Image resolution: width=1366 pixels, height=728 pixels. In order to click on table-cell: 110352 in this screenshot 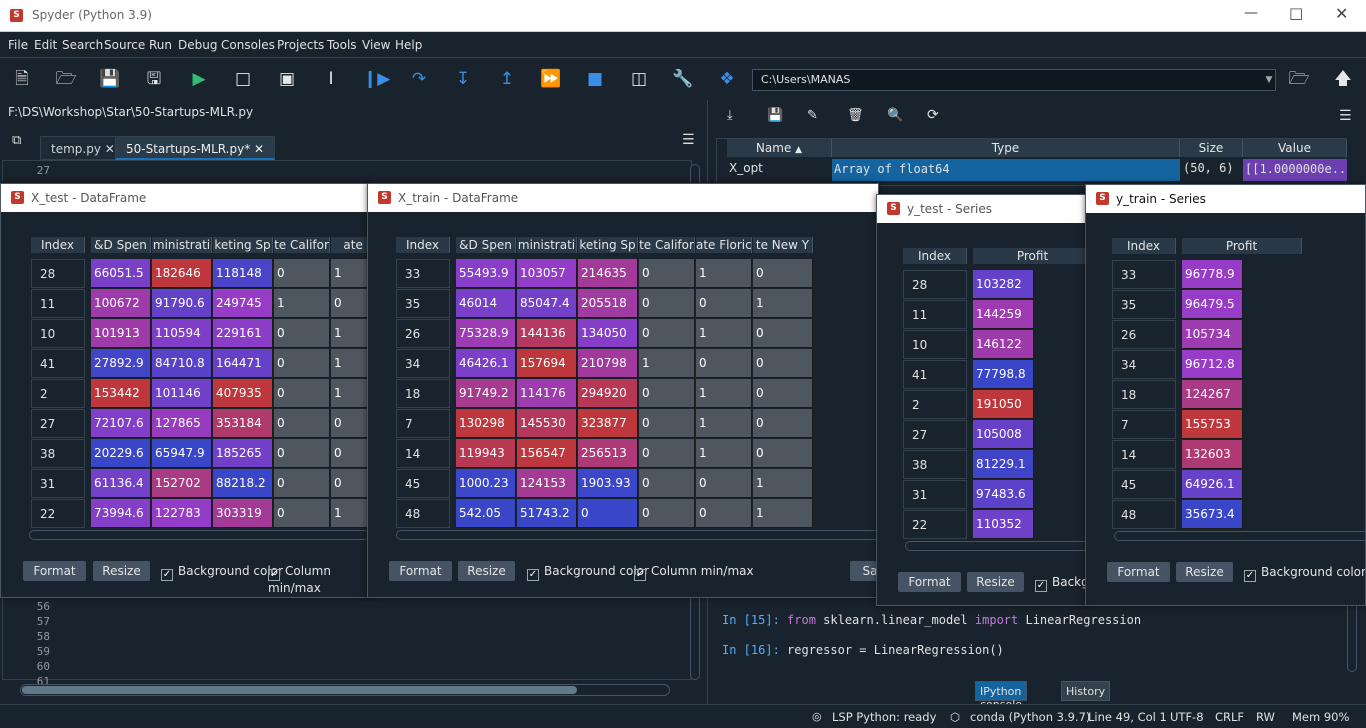, I will do `click(1003, 524)`.